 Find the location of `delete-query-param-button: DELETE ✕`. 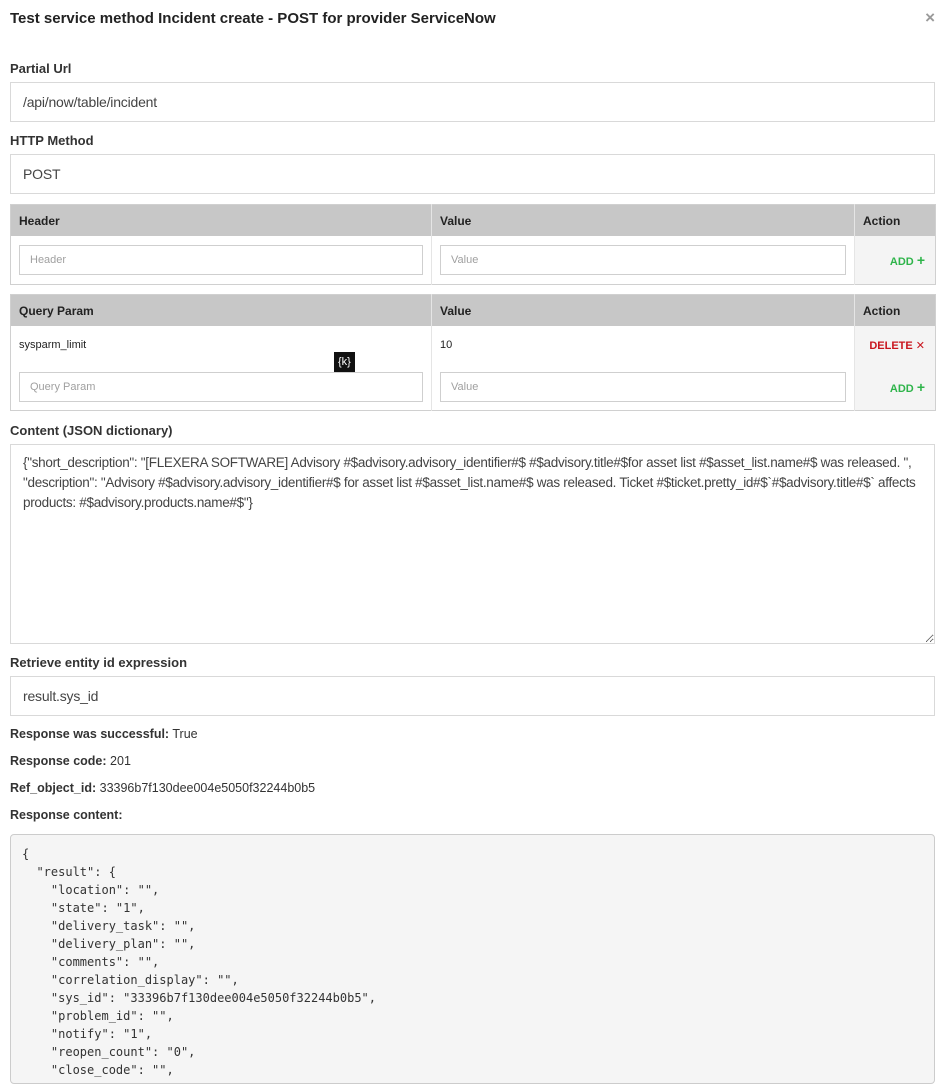

delete-query-param-button: DELETE ✕ is located at coordinates (895, 345).